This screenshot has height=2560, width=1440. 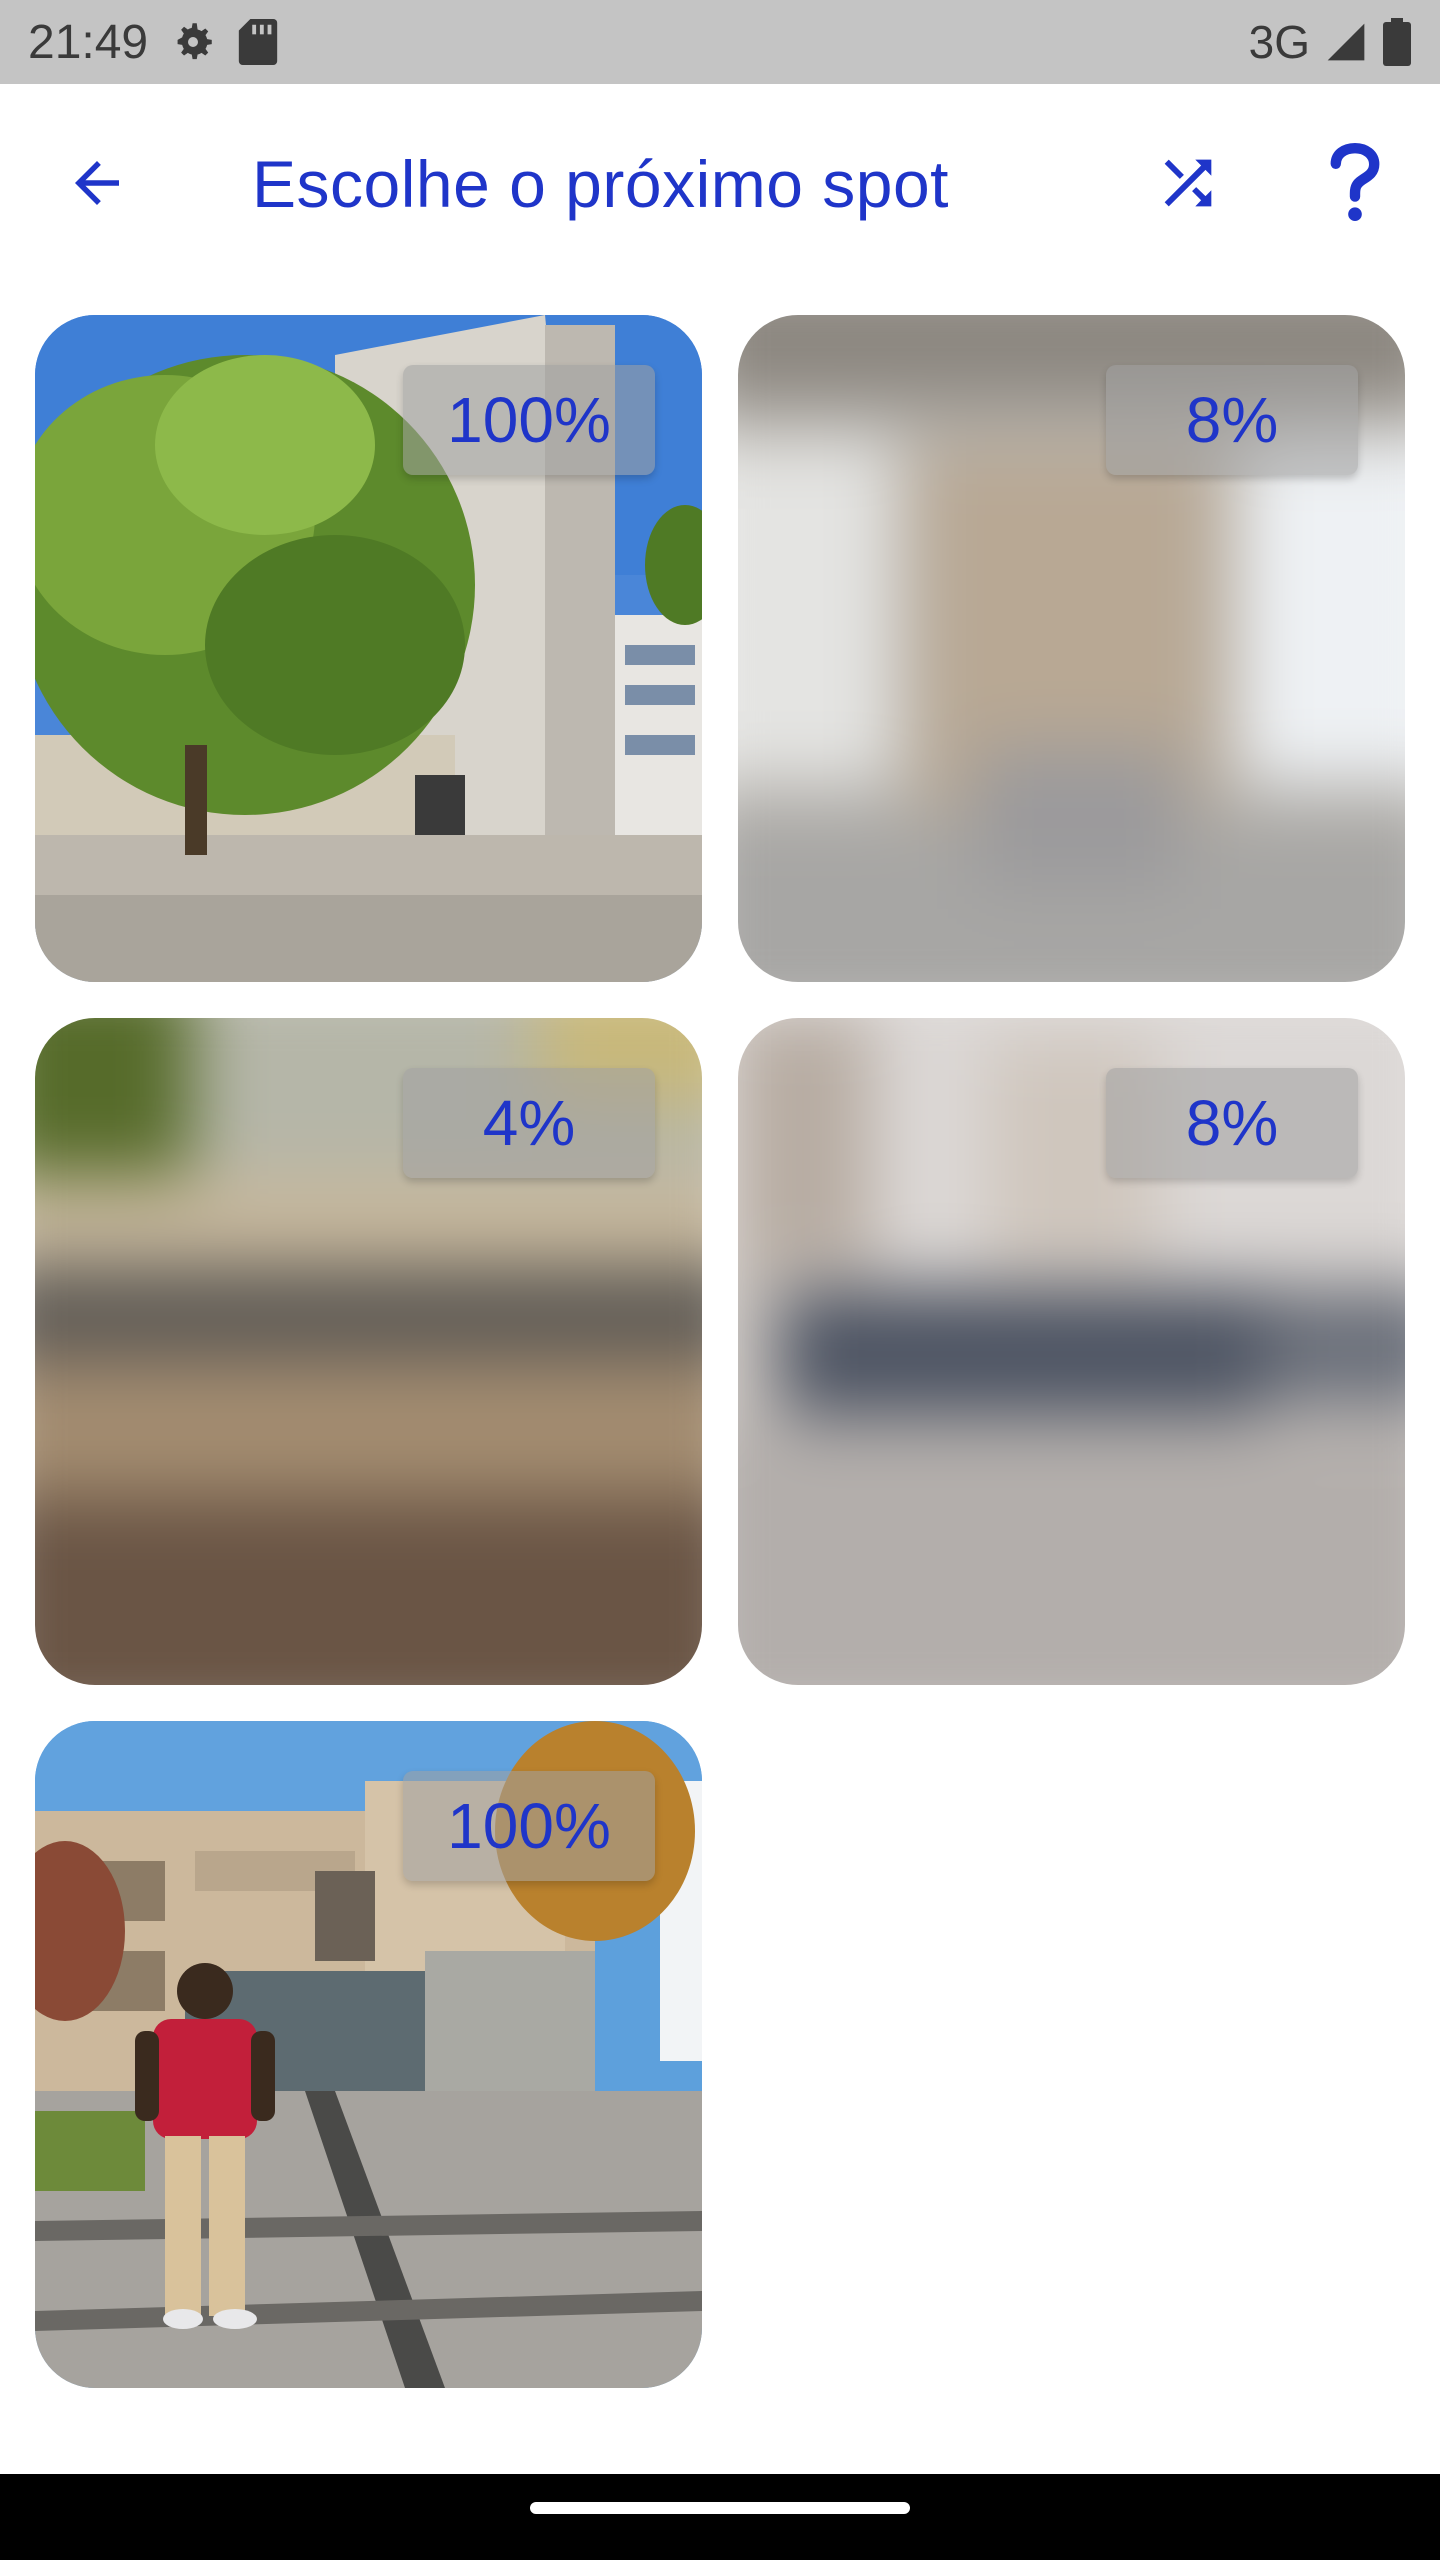 I want to click on back-button, so click(x=97, y=183).